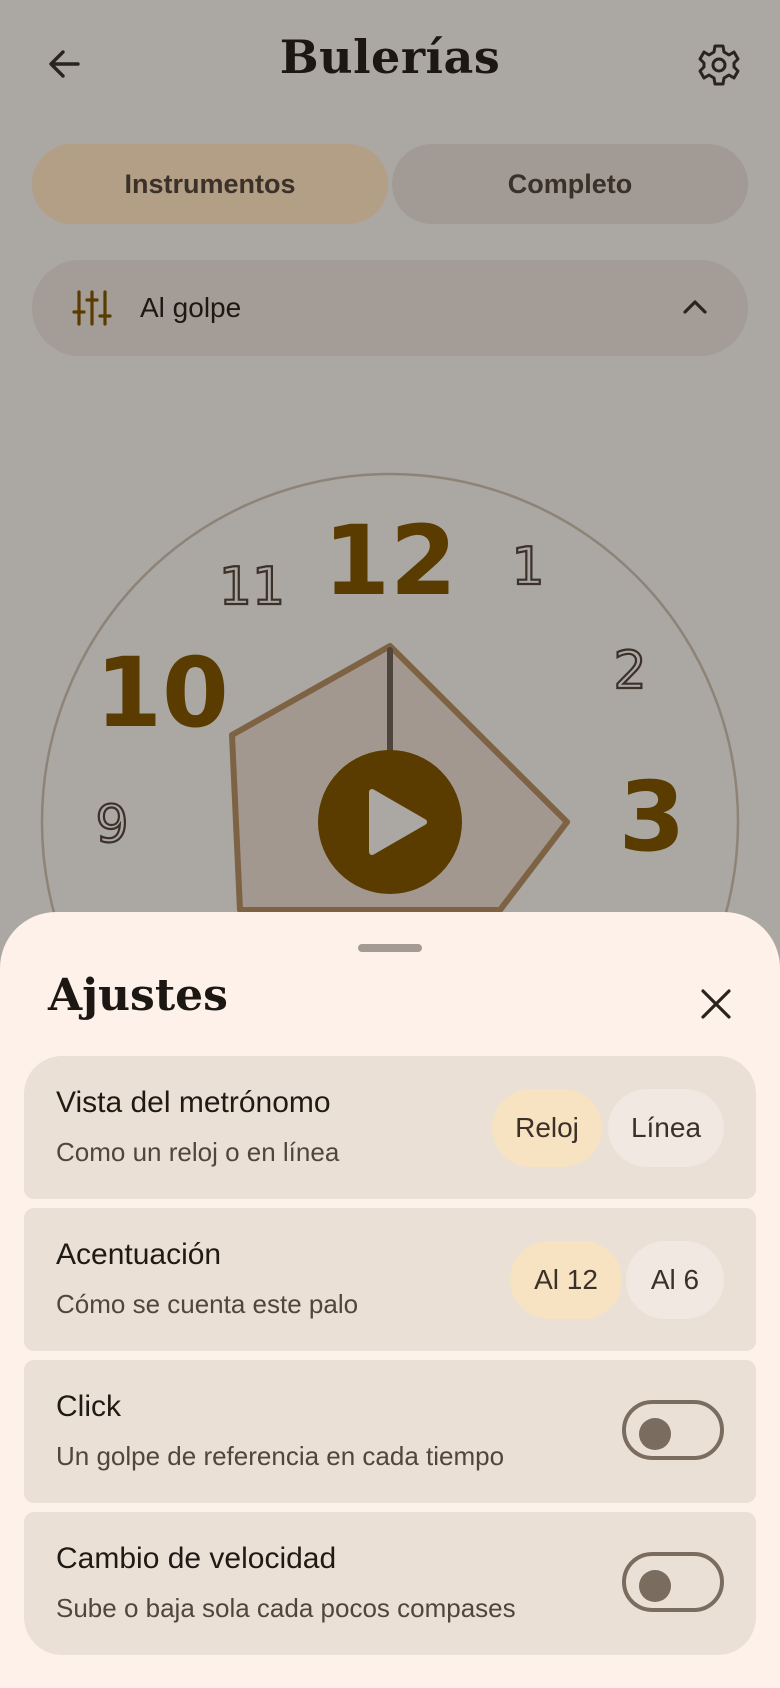  I want to click on chevron-up-icon, so click(695, 307).